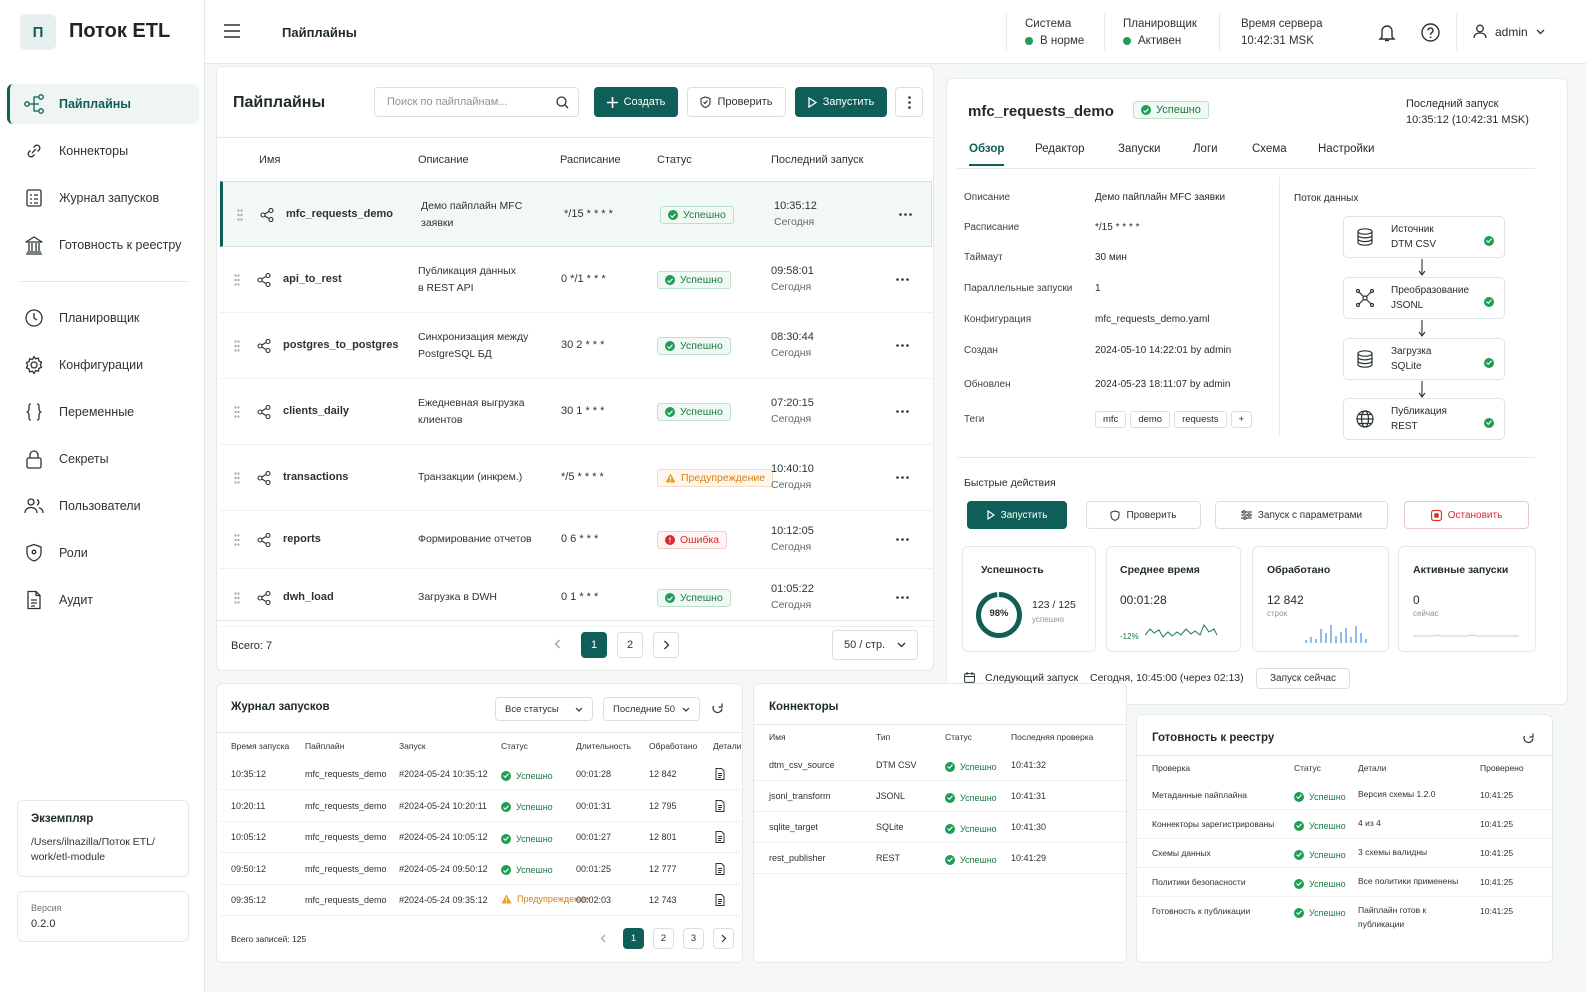  Describe the element at coordinates (1139, 153) in the screenshot. I see `tab-2: Запуски` at that location.